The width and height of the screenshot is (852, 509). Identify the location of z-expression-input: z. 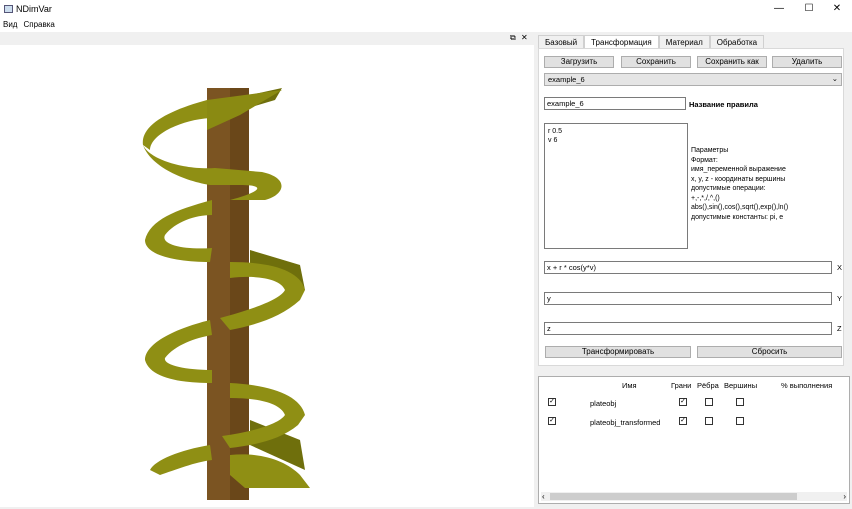
(688, 328).